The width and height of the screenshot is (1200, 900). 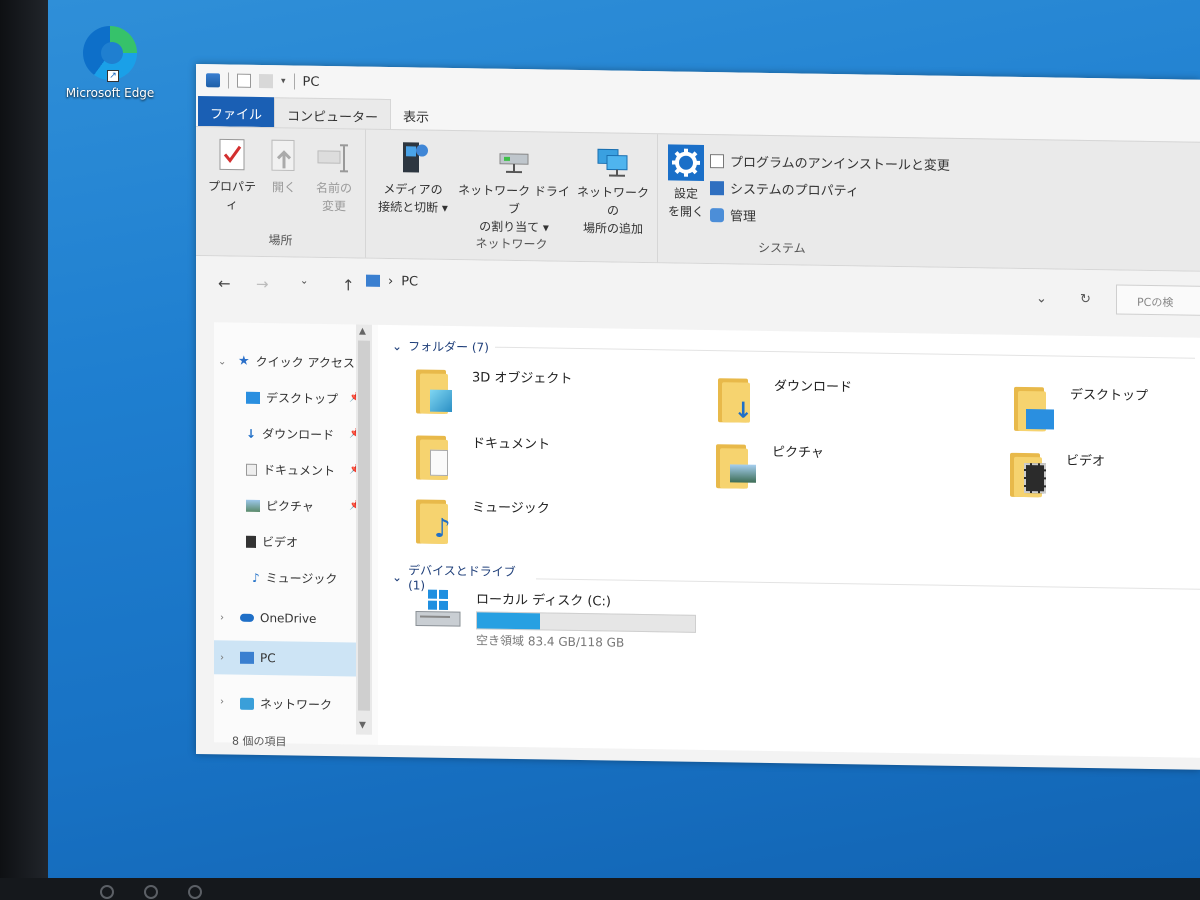 I want to click on recent-locations-chevron-icon: ⌄, so click(x=304, y=281).